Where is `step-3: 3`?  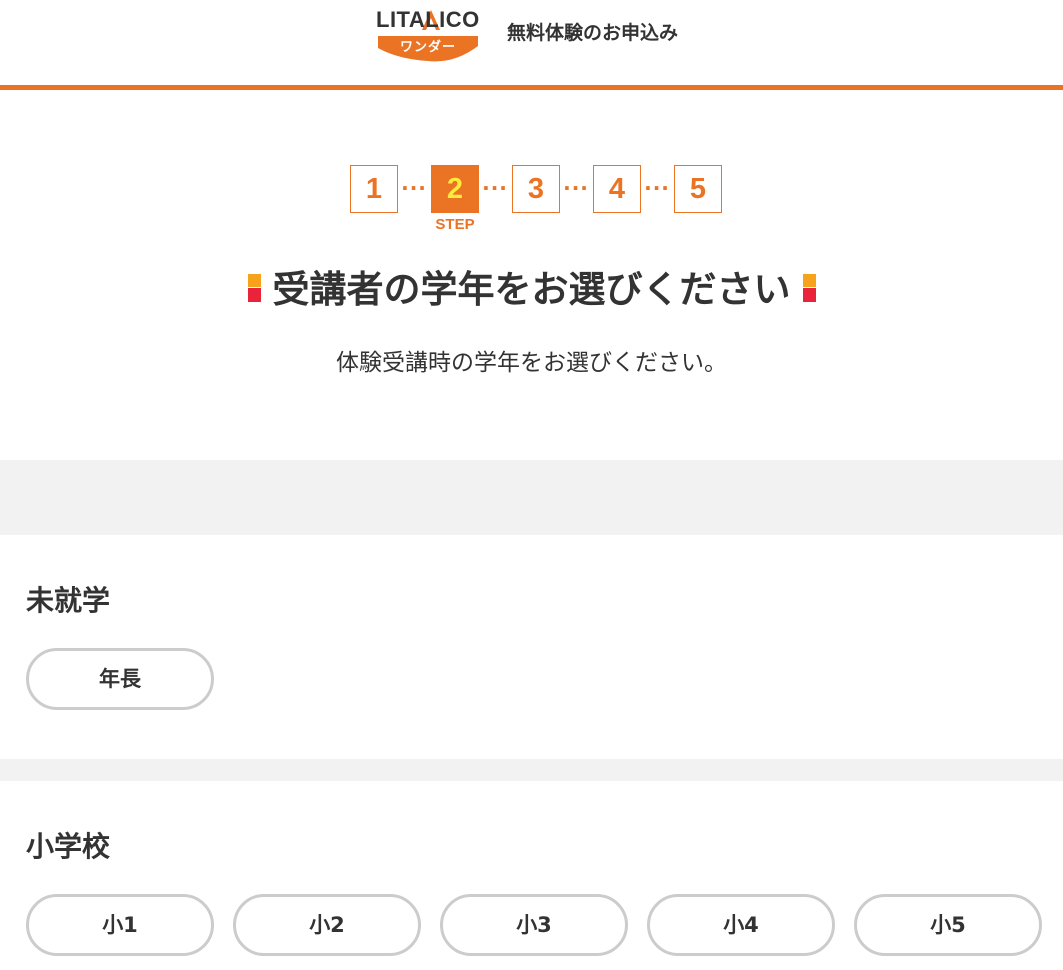
step-3: 3 is located at coordinates (536, 189).